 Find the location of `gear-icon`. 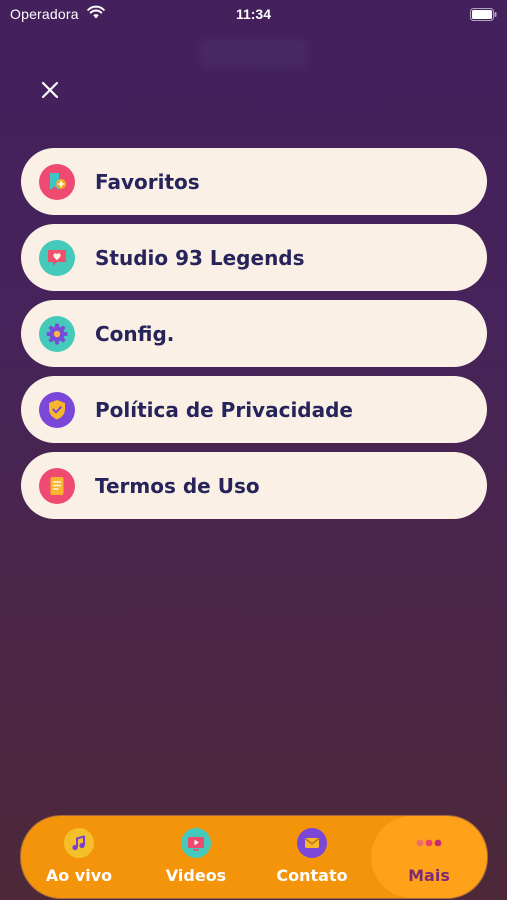

gear-icon is located at coordinates (57, 333).